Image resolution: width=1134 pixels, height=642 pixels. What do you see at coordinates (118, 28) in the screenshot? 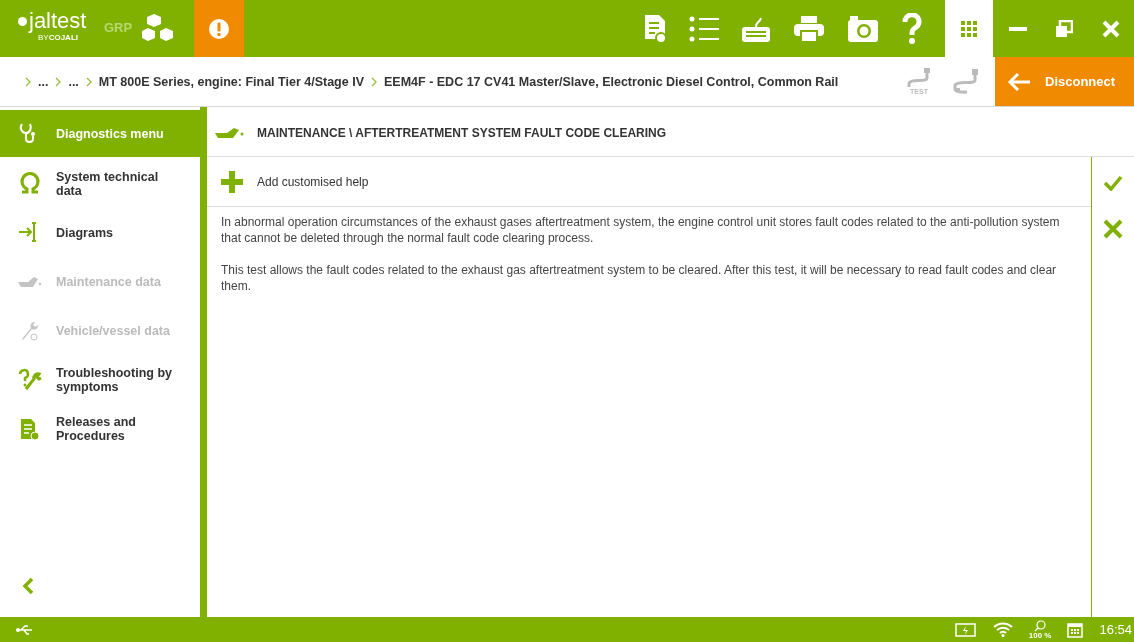
I see `product-label: GRP` at bounding box center [118, 28].